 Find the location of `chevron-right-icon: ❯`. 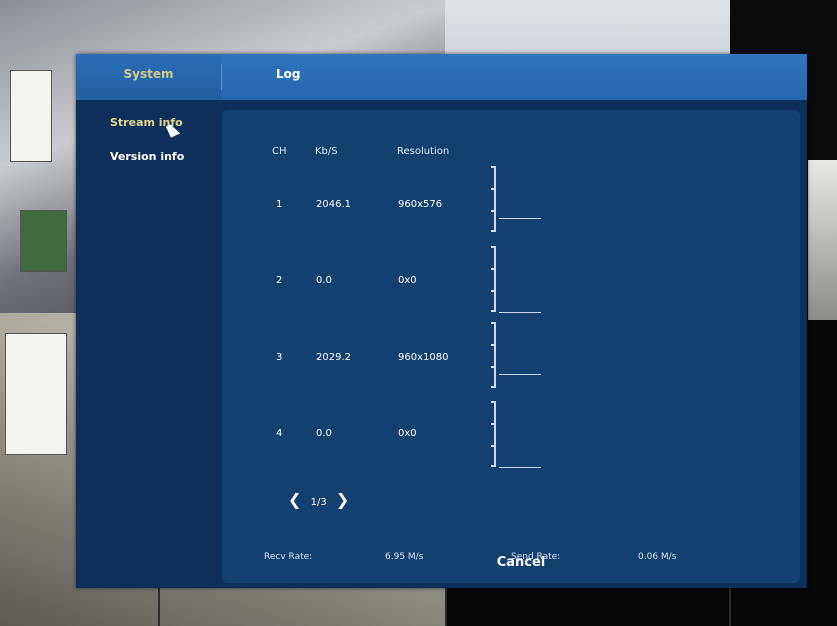

chevron-right-icon: ❯ is located at coordinates (342, 499).